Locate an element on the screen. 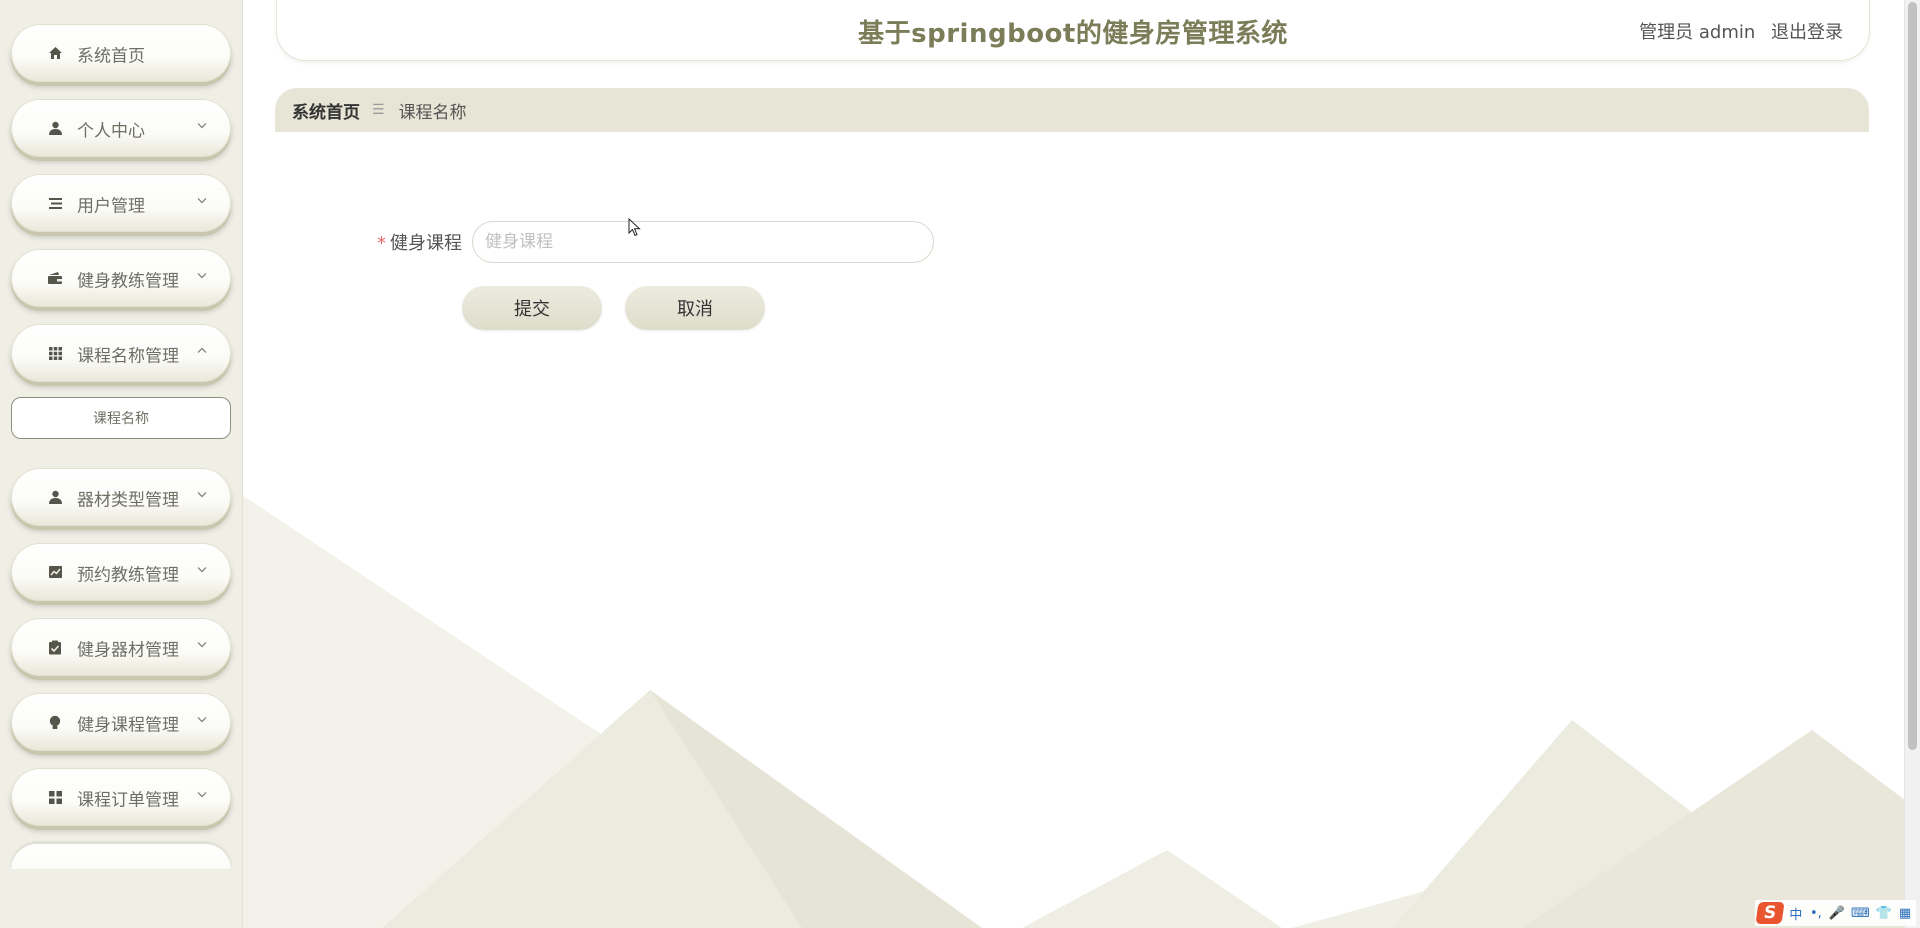 The height and width of the screenshot is (928, 1920). chevron-up-icon is located at coordinates (202, 350).